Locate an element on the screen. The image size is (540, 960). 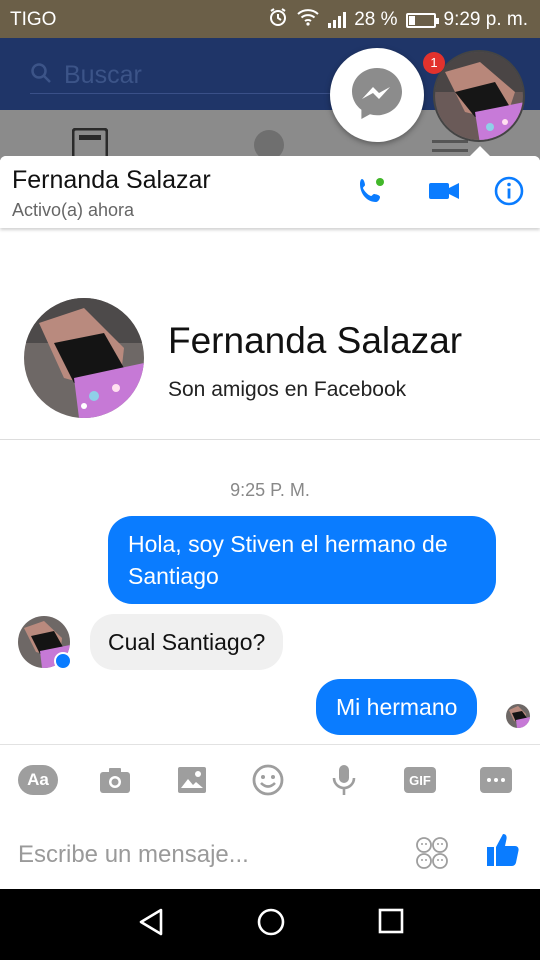
carrier-label: TIGO is located at coordinates (33, 19).